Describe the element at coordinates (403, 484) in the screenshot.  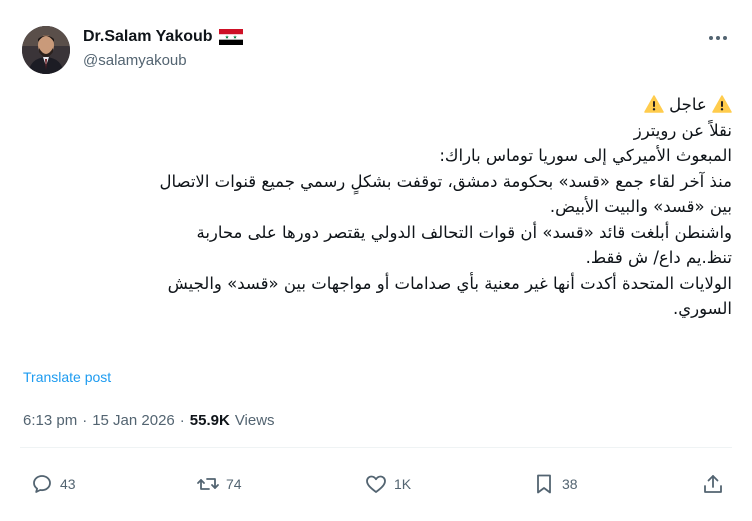
I see `like-count: 1K` at that location.